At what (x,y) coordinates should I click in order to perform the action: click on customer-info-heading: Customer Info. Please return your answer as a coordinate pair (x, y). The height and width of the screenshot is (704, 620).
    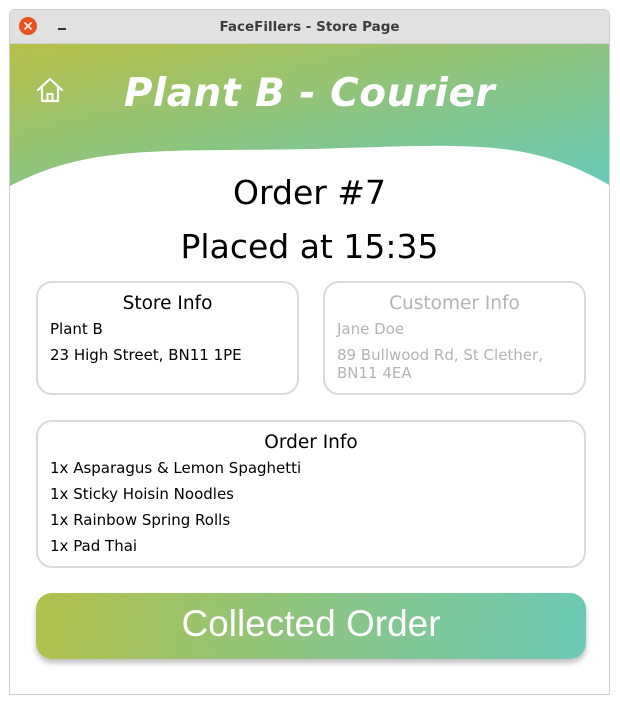
    Looking at the image, I should click on (454, 303).